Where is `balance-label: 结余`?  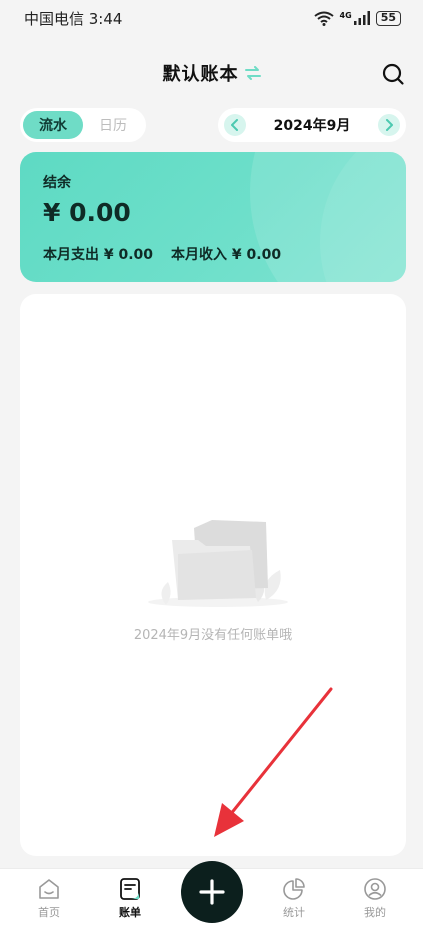 balance-label: 结余 is located at coordinates (57, 183).